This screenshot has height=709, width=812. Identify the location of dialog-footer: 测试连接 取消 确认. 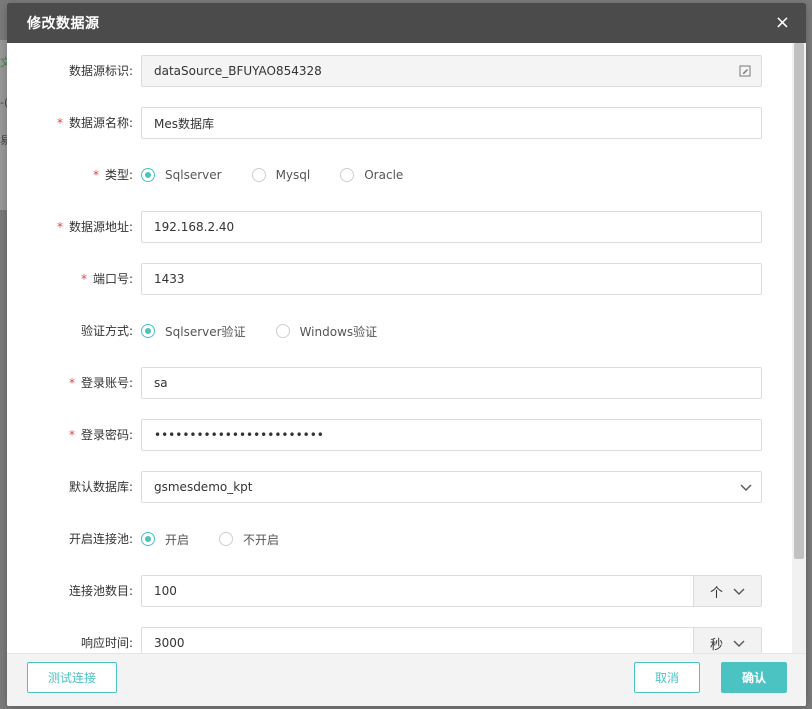
(406, 679).